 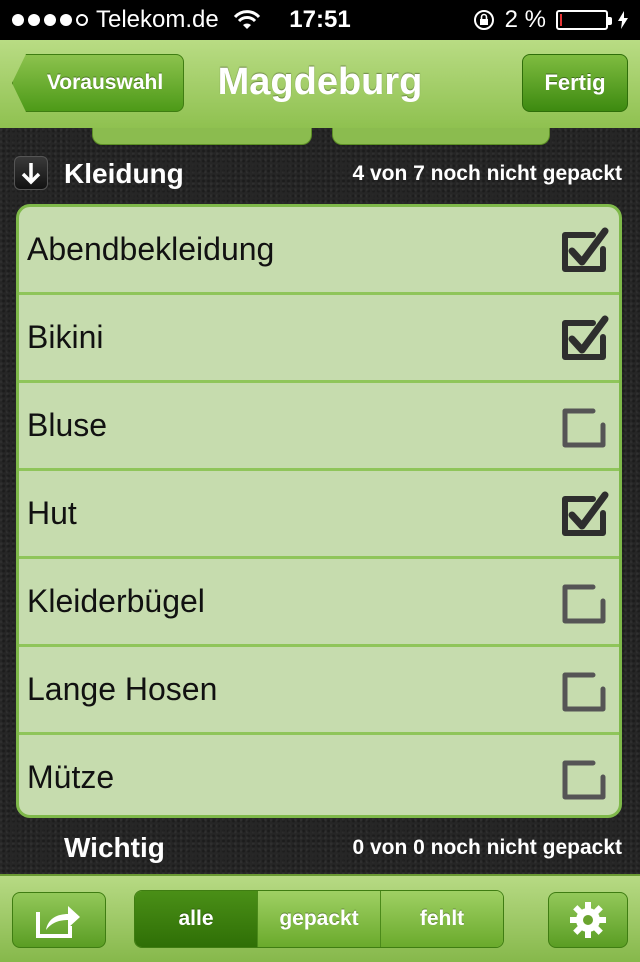 What do you see at coordinates (319, 603) in the screenshot?
I see `list-item: Kleiderbügel` at bounding box center [319, 603].